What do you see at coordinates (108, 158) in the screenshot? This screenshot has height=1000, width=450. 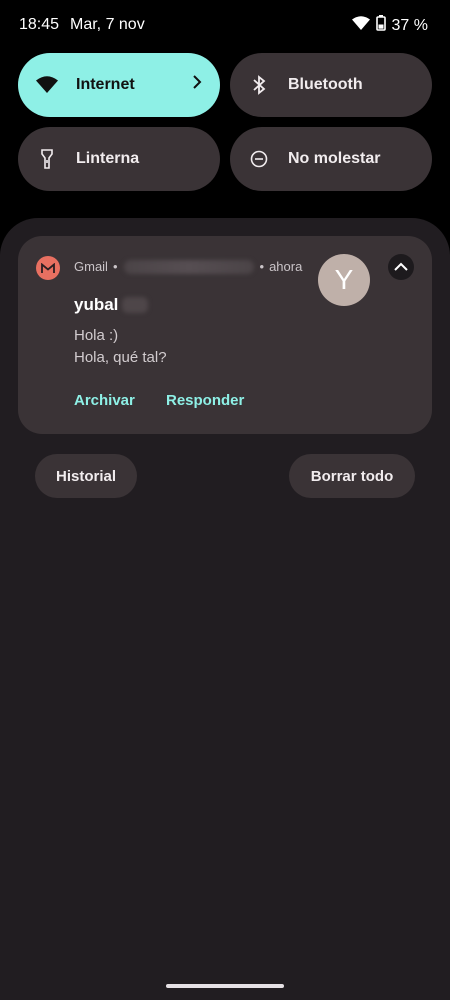 I see `tile-label: Linterna` at bounding box center [108, 158].